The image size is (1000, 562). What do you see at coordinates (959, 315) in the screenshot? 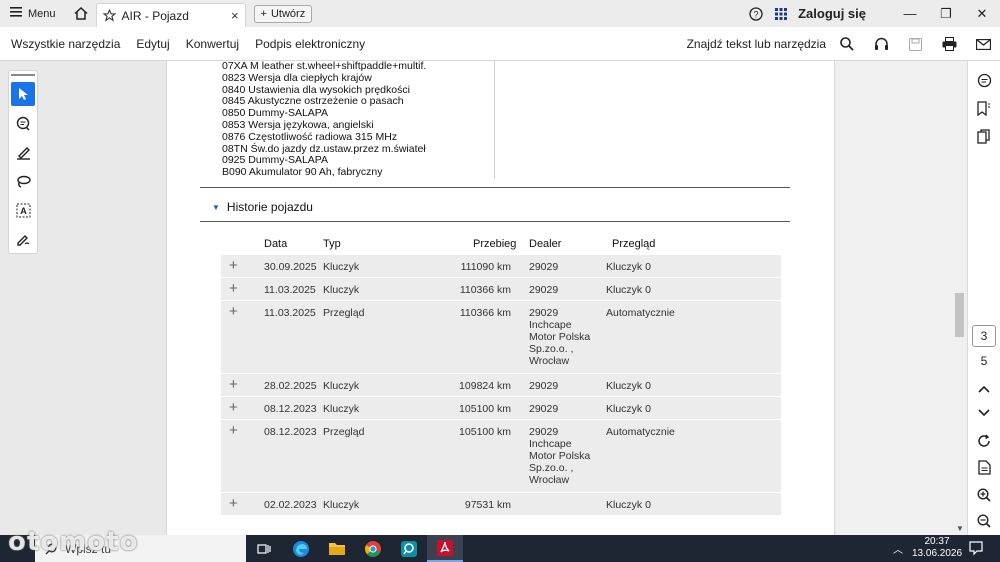
I see `scrollbar-thumb` at bounding box center [959, 315].